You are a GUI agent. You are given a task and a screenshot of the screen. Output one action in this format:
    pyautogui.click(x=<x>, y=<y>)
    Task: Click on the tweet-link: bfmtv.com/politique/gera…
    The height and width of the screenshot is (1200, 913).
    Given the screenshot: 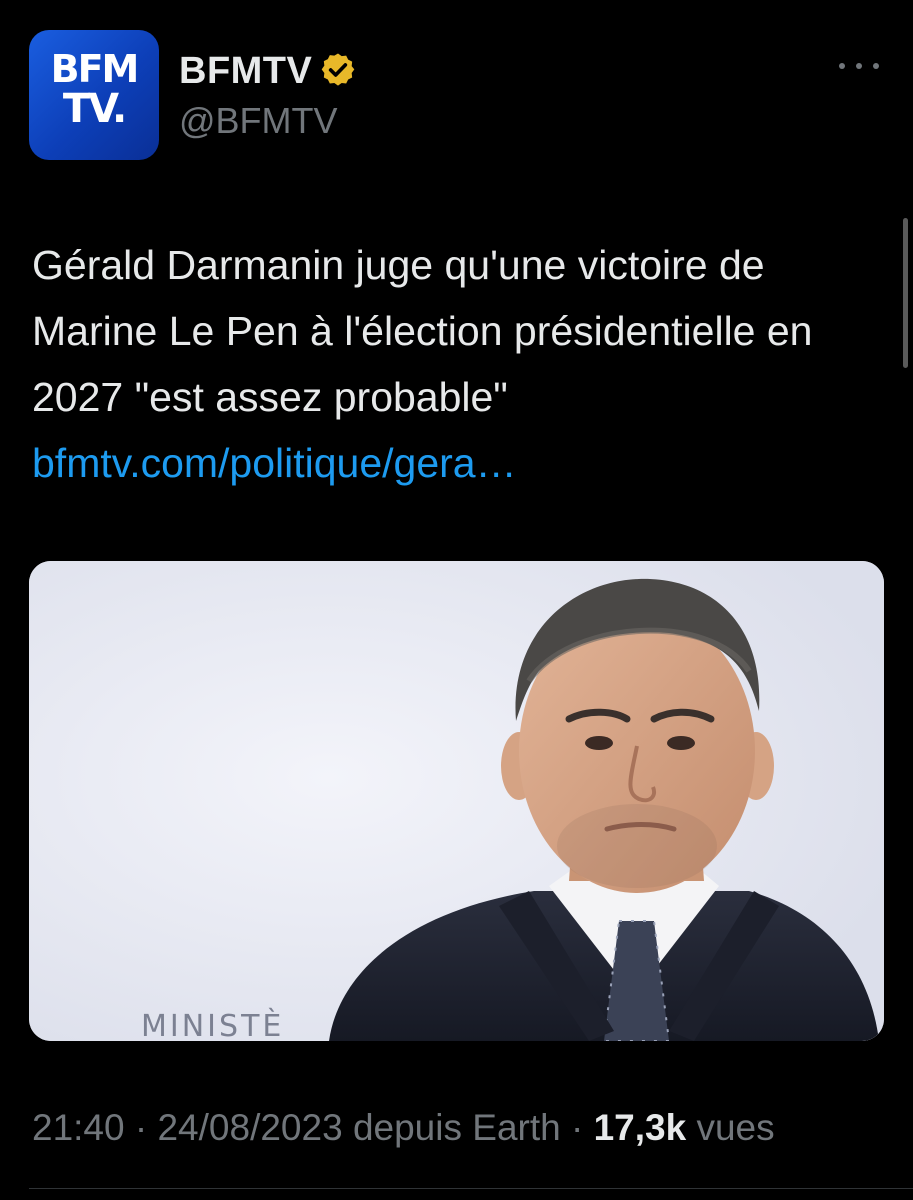 What is the action you would take?
    pyautogui.click(x=462, y=463)
    